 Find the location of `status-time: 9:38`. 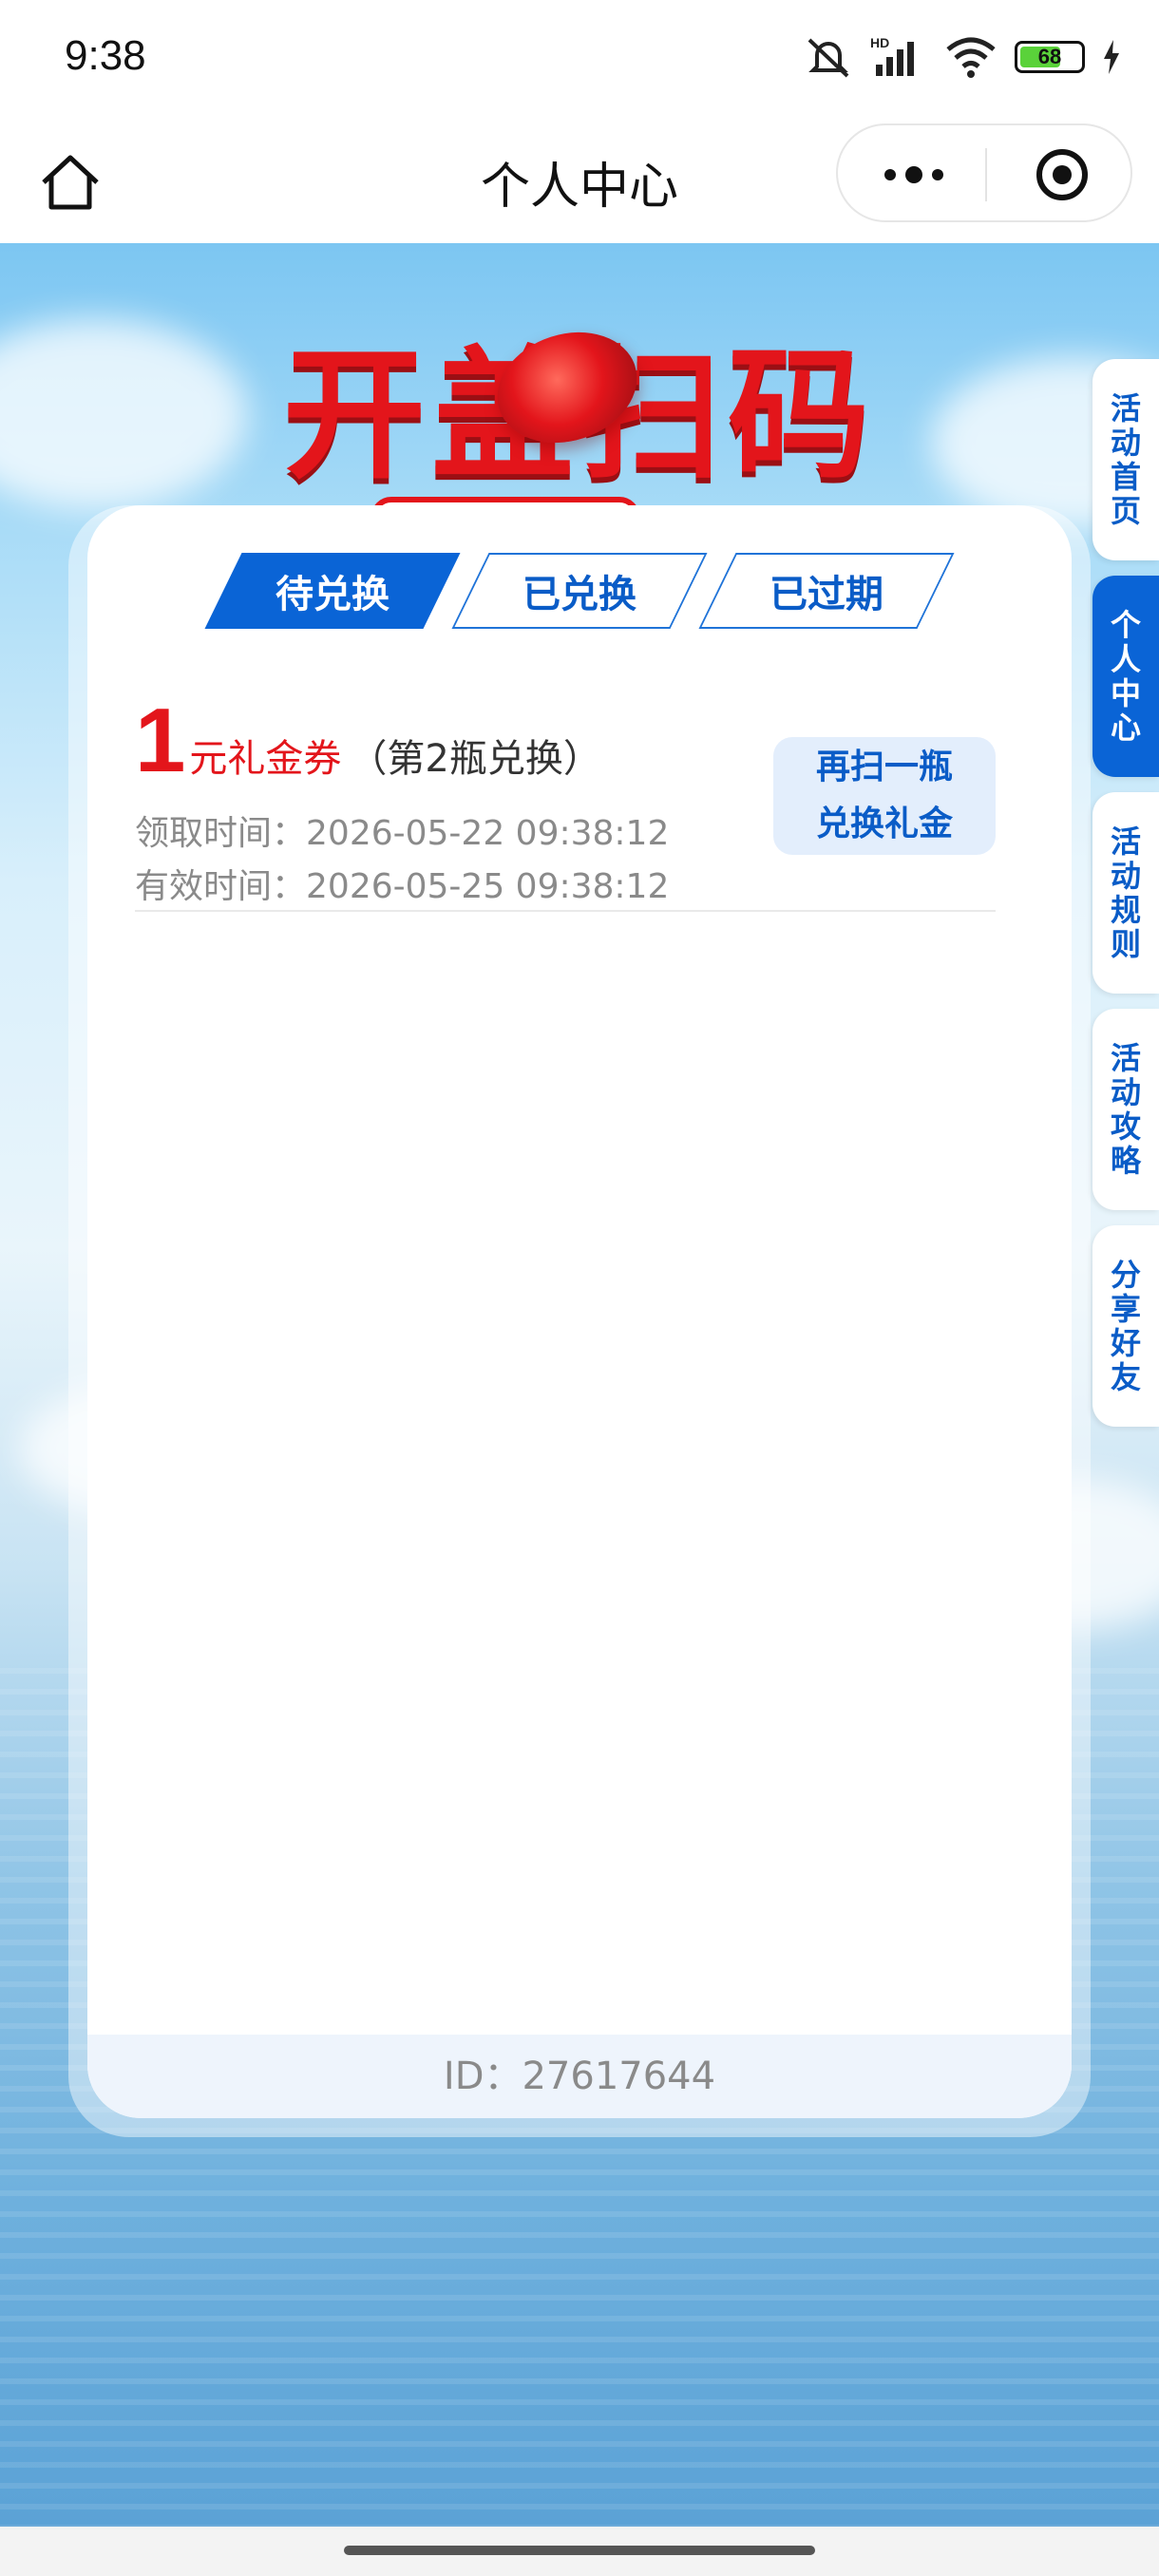

status-time: 9:38 is located at coordinates (105, 55).